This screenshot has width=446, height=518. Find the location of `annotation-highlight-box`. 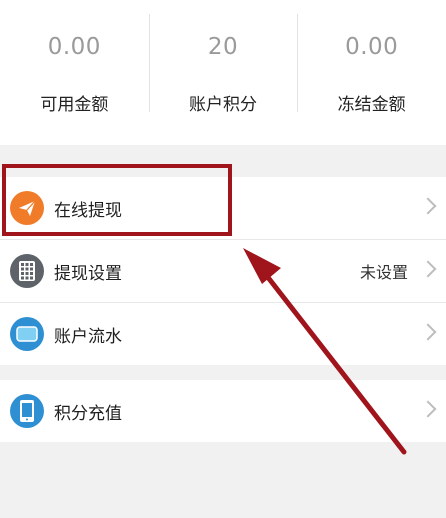

annotation-highlight-box is located at coordinates (117, 200).